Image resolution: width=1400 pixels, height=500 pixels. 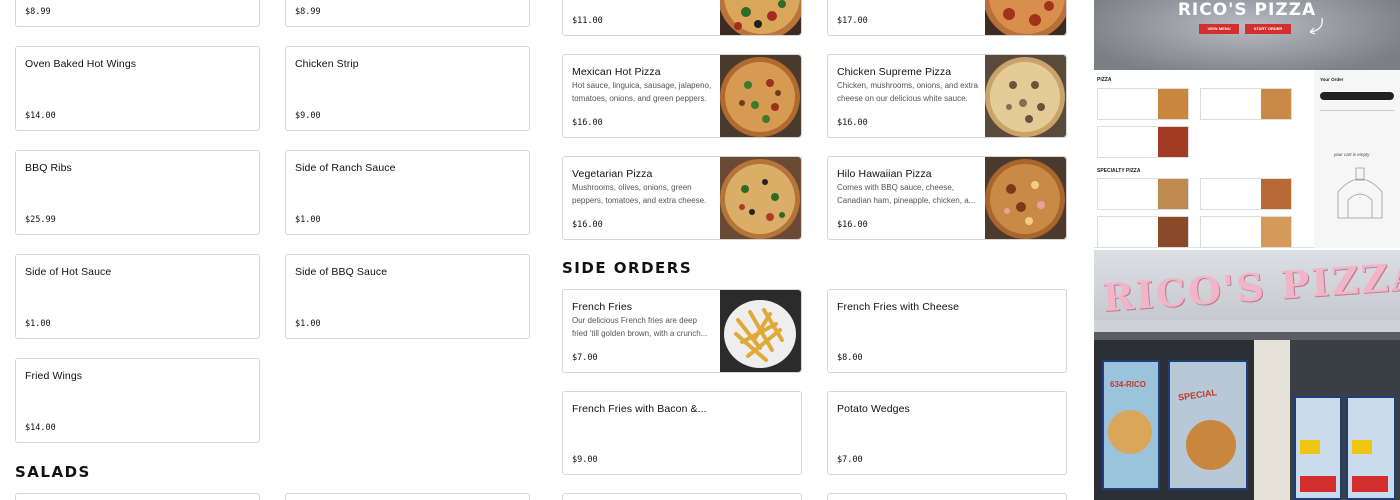 I want to click on item-price: $8.00, so click(x=850, y=358).